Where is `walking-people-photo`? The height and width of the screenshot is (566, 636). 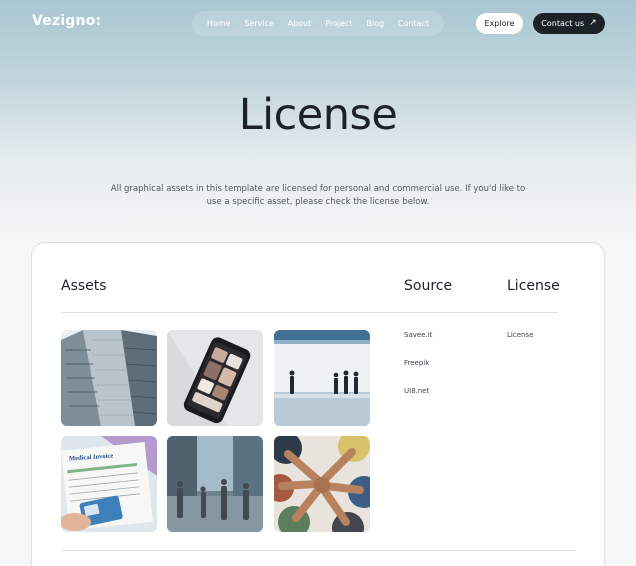 walking-people-photo is located at coordinates (322, 378).